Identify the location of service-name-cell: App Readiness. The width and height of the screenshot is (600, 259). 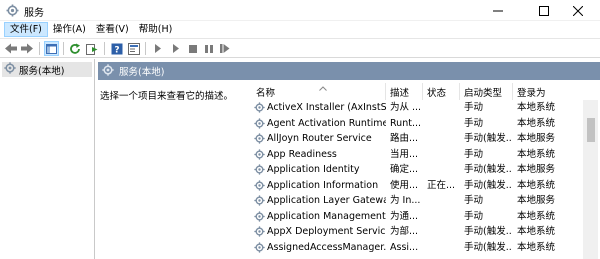
(320, 155).